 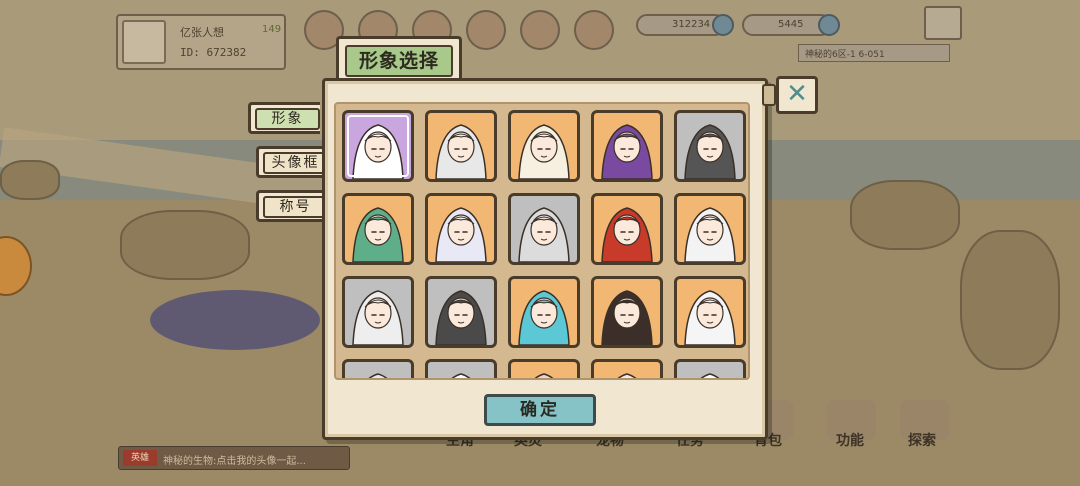 I want to click on gas-mask-kid-portrait, so click(x=461, y=312).